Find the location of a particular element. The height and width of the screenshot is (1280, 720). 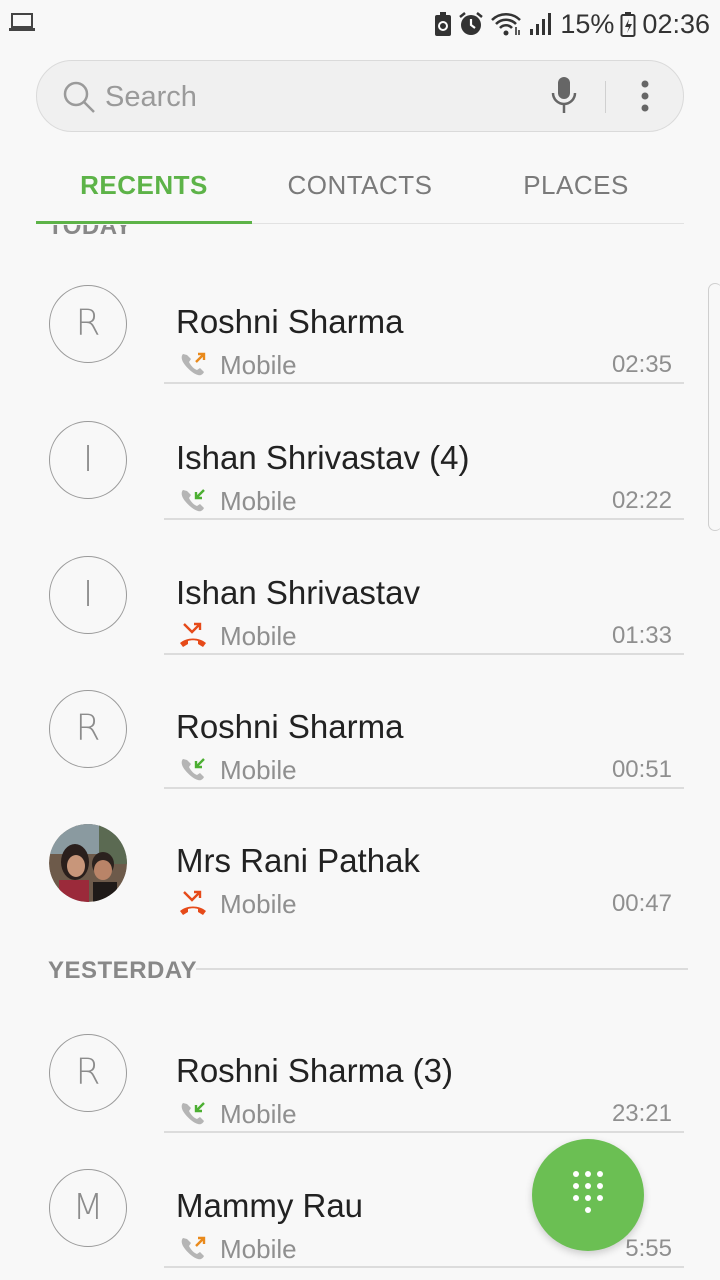

call-row: R Roshni Sharma (3) Mobile 23:21 is located at coordinates (360, 1066).